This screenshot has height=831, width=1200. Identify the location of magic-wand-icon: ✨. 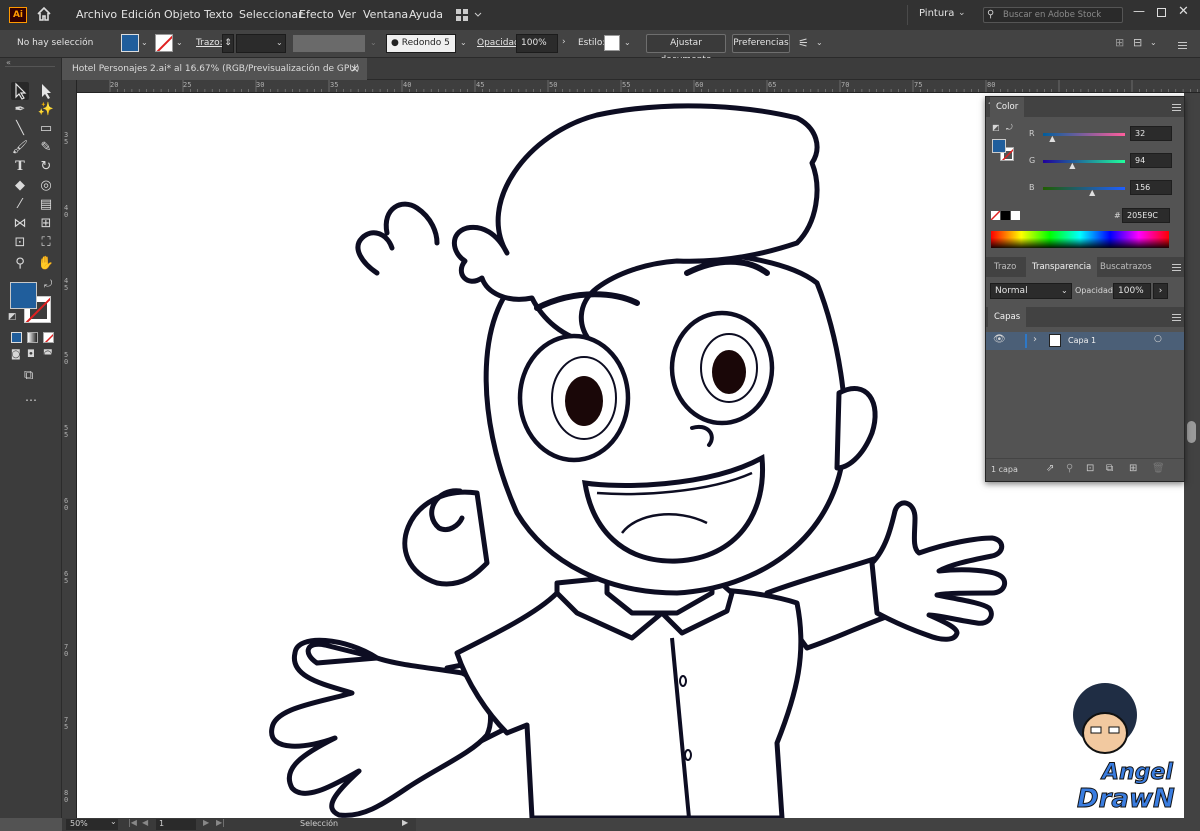
(46, 110).